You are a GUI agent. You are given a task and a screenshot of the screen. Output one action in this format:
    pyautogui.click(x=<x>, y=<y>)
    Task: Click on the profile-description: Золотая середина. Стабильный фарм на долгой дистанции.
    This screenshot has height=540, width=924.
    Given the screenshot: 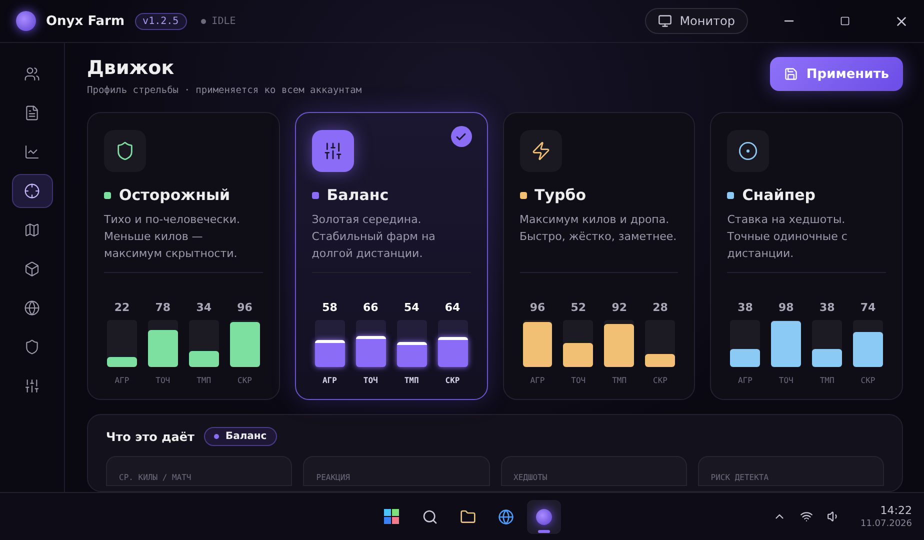 What is the action you would take?
    pyautogui.click(x=391, y=242)
    